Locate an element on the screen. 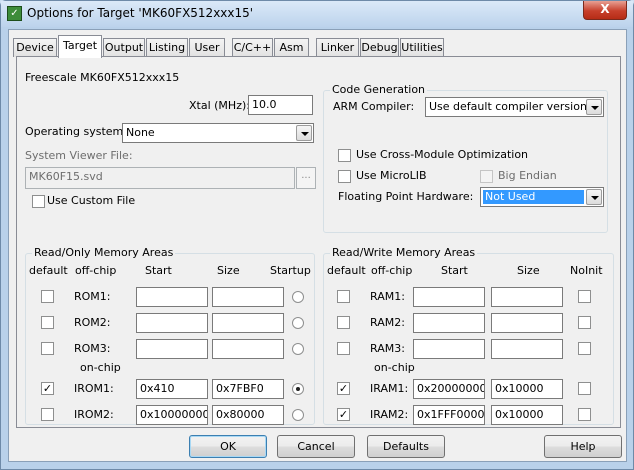  fph-value: Not Used is located at coordinates (533, 197).